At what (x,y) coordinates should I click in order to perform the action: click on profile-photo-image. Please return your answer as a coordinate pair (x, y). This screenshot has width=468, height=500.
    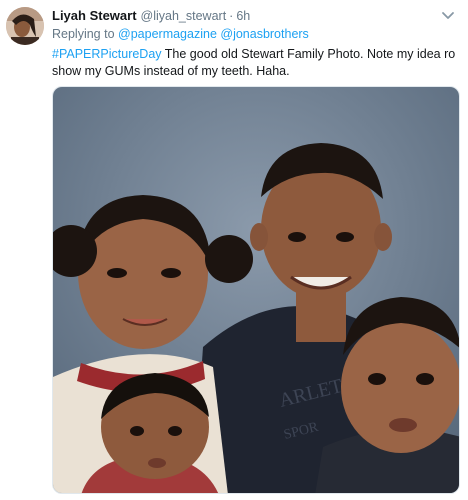
    Looking at the image, I should click on (25, 26).